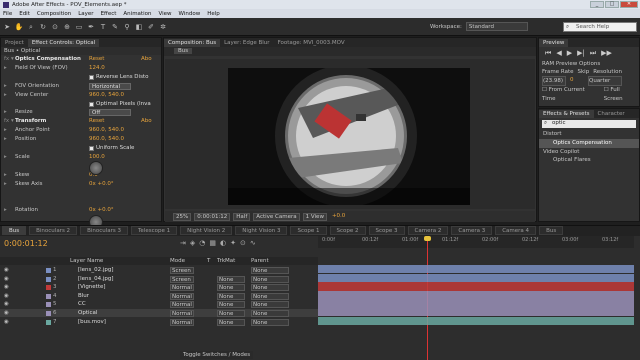  I want to click on minimize-button: _, so click(597, 4).